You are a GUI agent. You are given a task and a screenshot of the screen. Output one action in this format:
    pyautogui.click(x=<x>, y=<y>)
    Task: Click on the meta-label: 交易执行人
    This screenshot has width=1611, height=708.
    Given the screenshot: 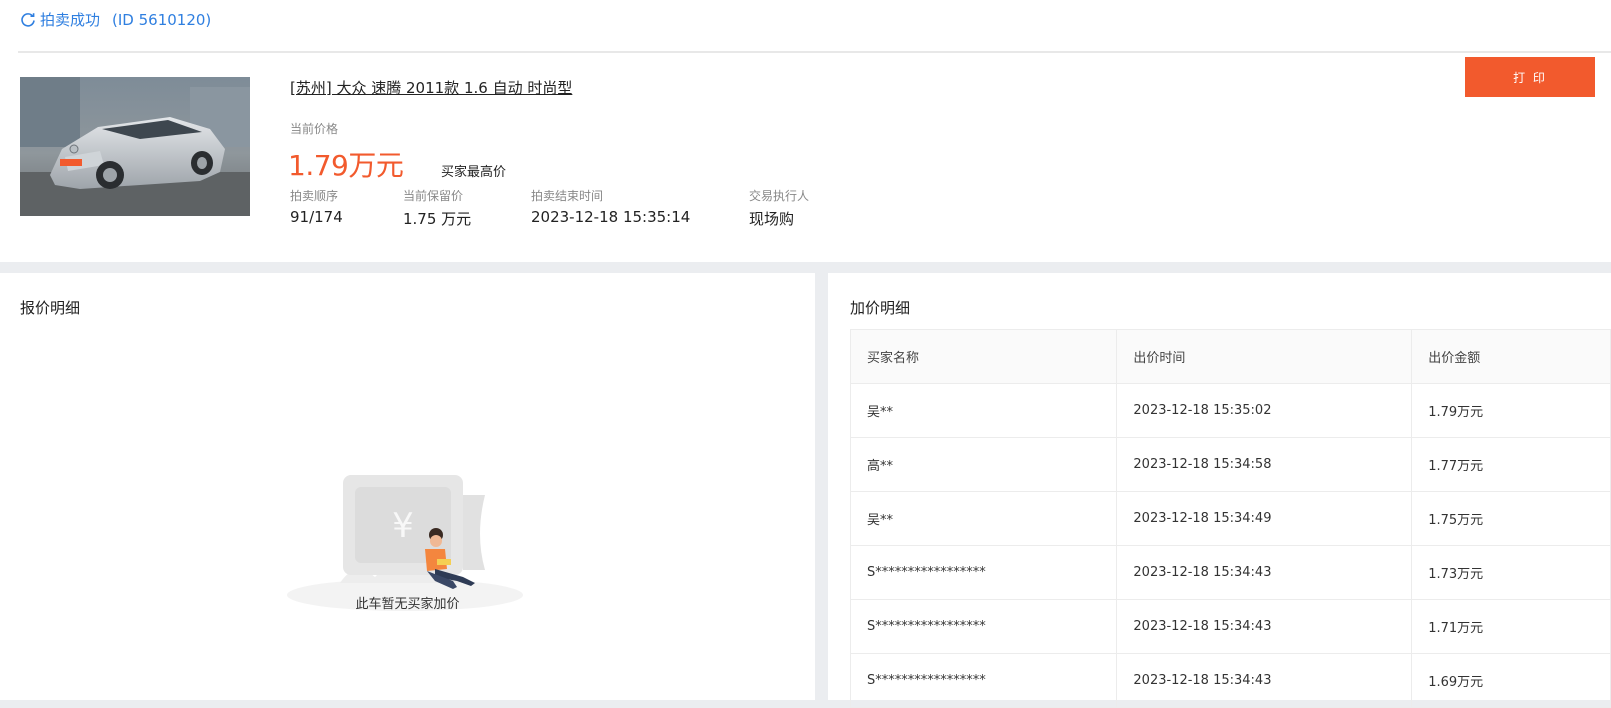 What is the action you would take?
    pyautogui.click(x=779, y=196)
    